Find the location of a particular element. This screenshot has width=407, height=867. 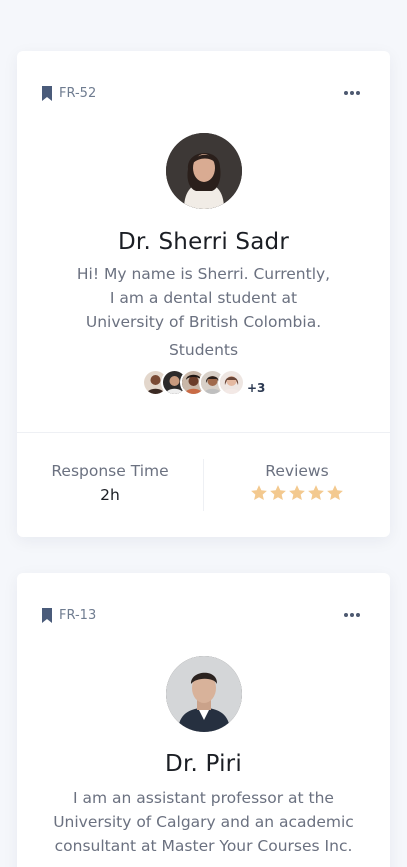

response-time-stat: Response Time 2h is located at coordinates (110, 483).